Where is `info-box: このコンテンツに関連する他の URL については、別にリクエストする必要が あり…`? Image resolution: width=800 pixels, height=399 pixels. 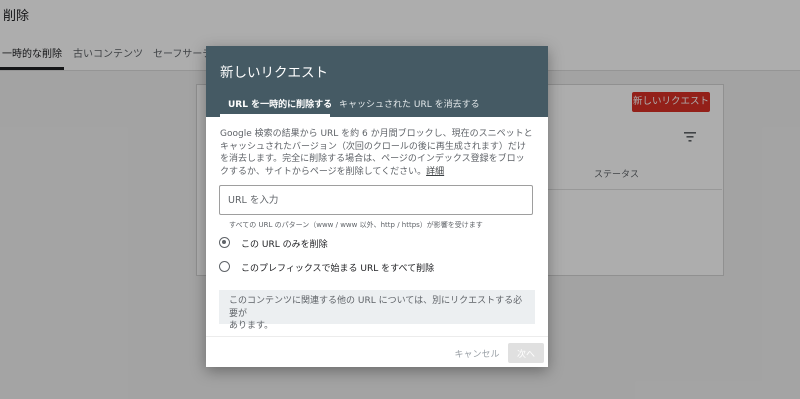 info-box: このコンテンツに関連する他の URL については、別にリクエストする必要が あり… is located at coordinates (377, 310).